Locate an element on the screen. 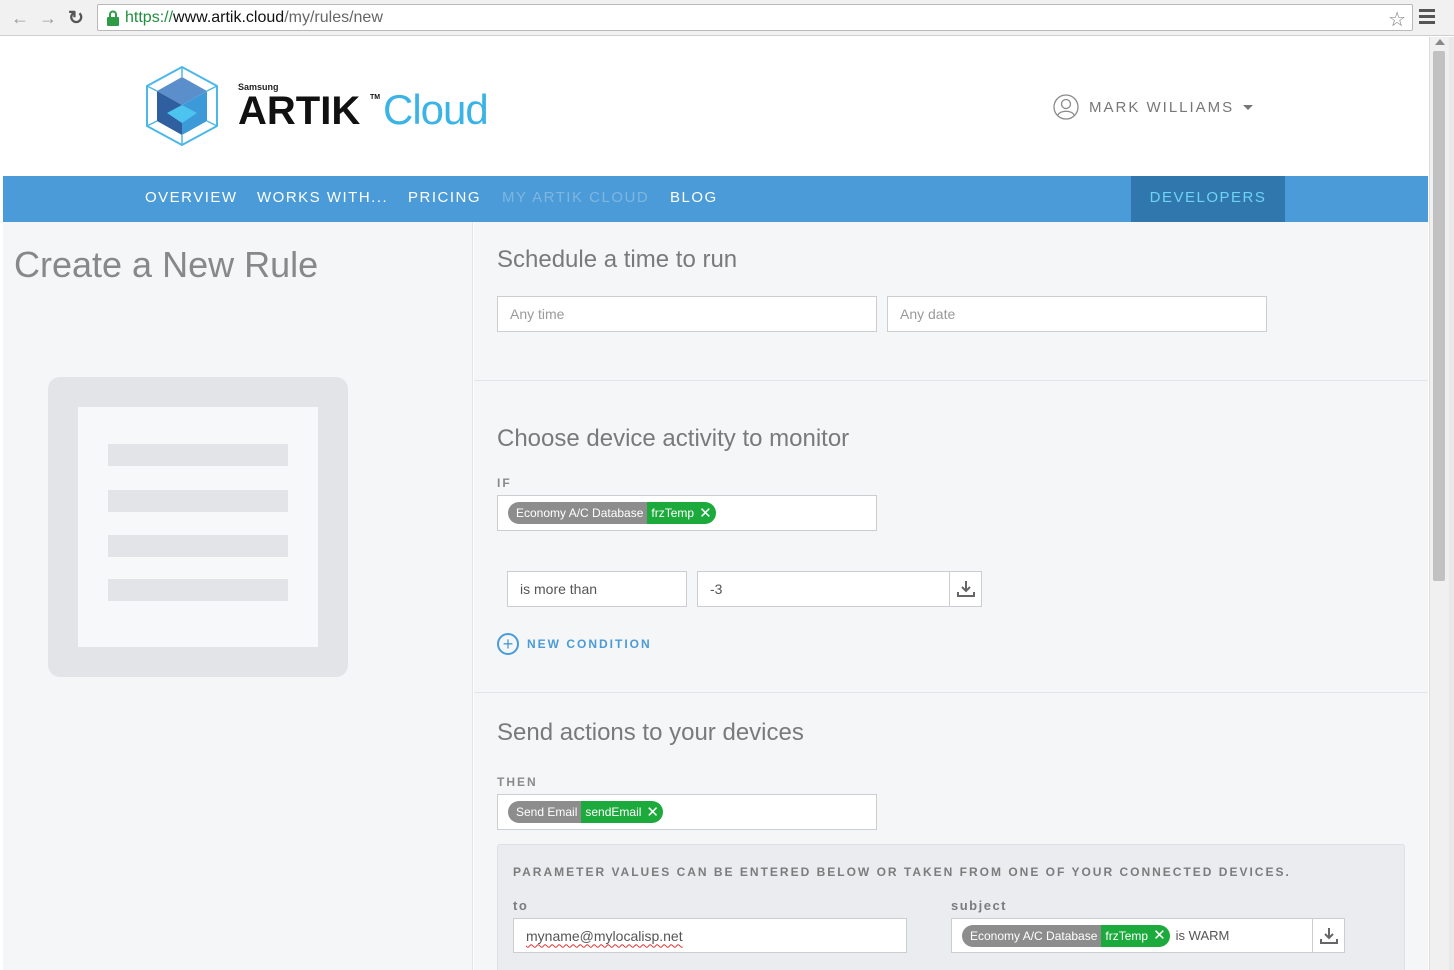 The width and height of the screenshot is (1454, 970). time-input: Any time is located at coordinates (687, 314).